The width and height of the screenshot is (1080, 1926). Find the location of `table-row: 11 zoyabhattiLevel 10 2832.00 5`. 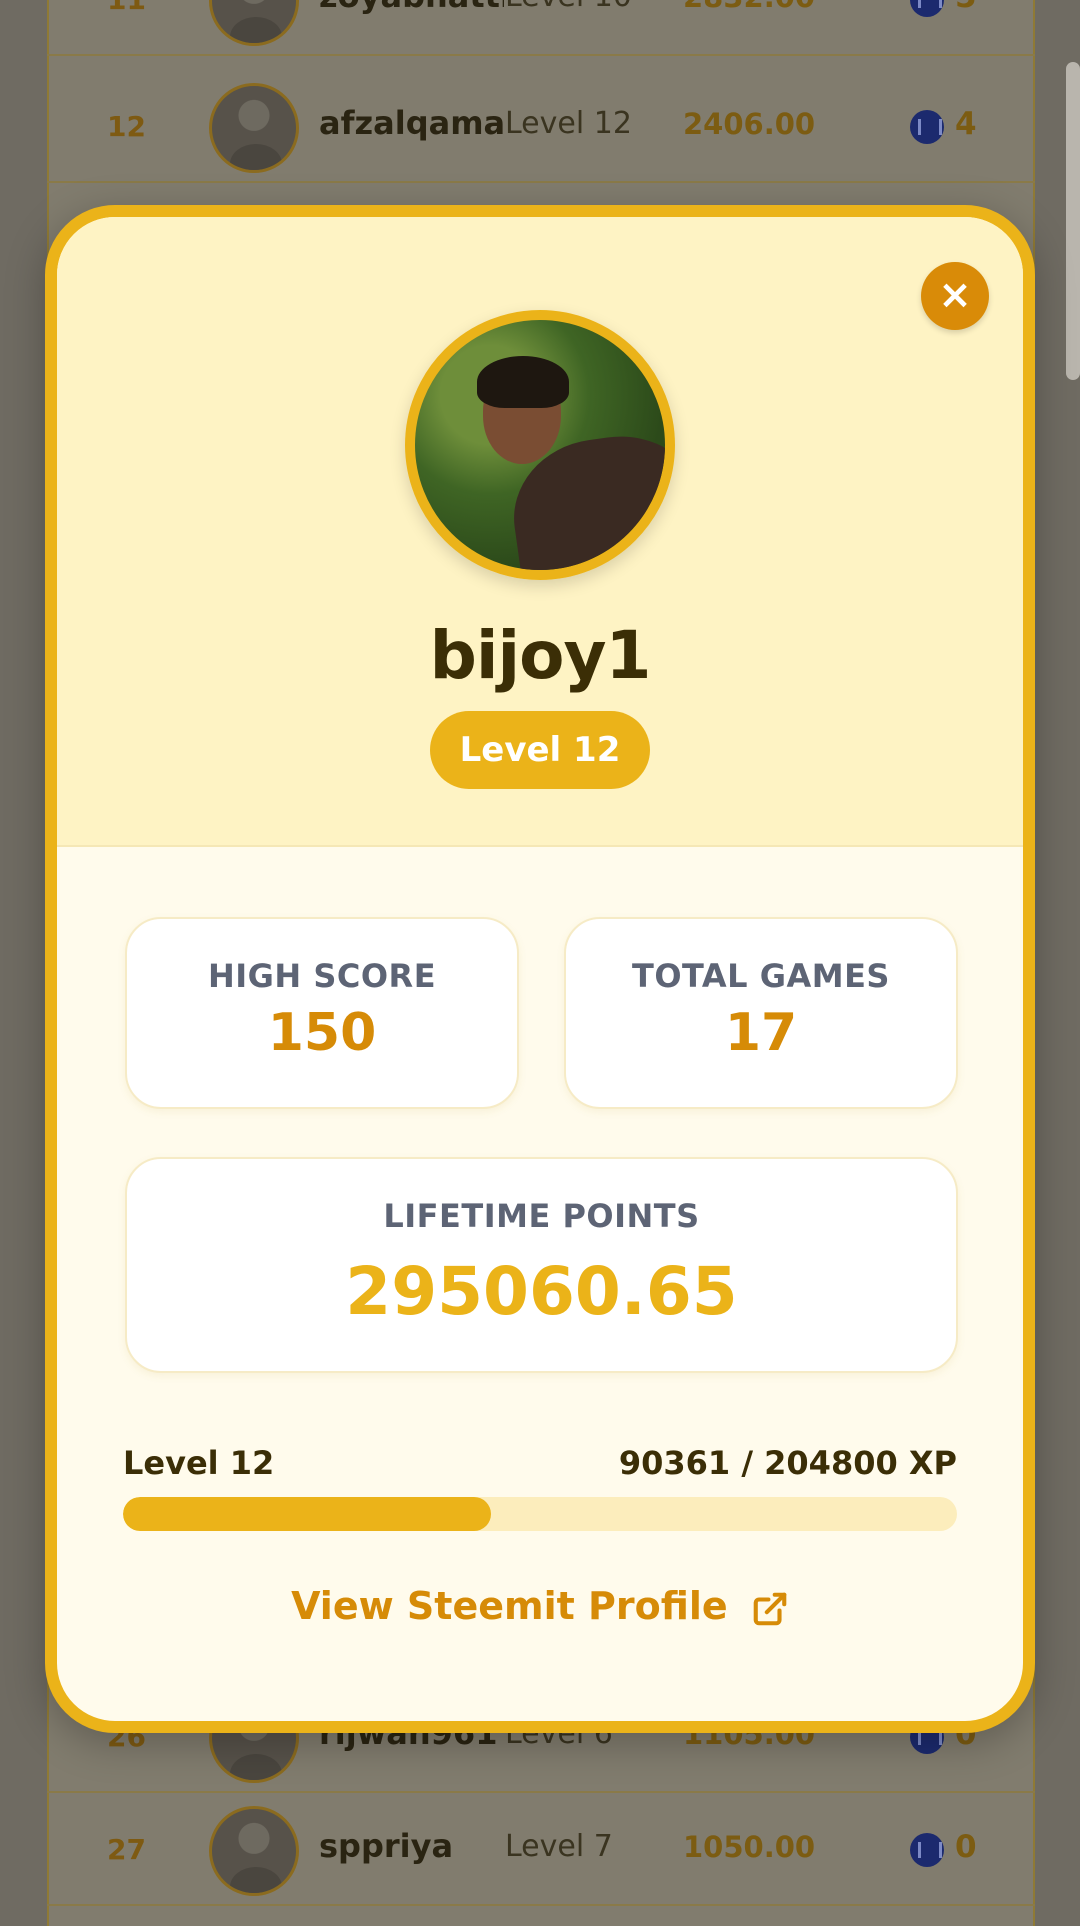

table-row: 11 zoyabhattiLevel 10 2832.00 5 is located at coordinates (541, 28).